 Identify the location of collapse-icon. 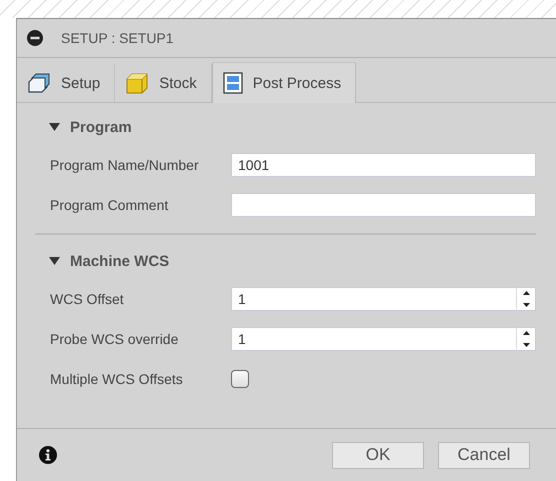
(35, 38).